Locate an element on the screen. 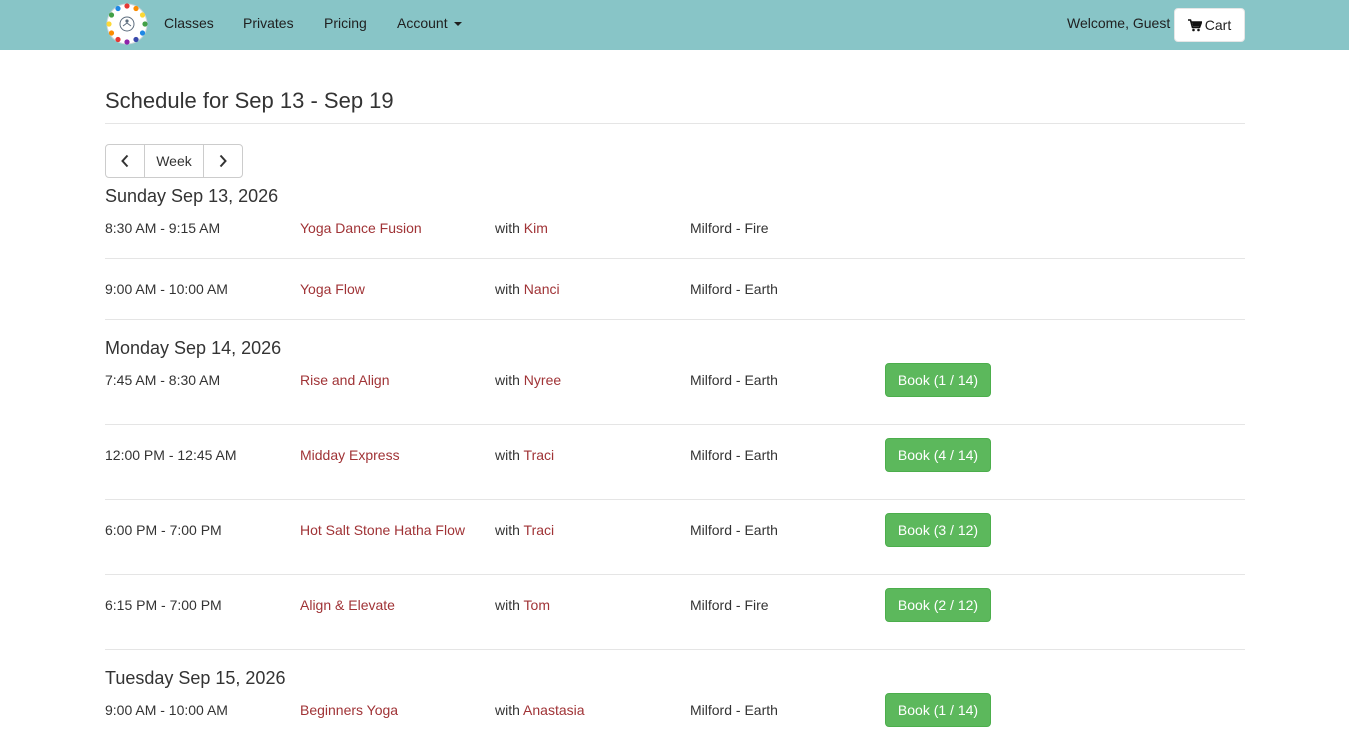 This screenshot has width=1349, height=749. book-button: Book (4 / 14) is located at coordinates (938, 455).